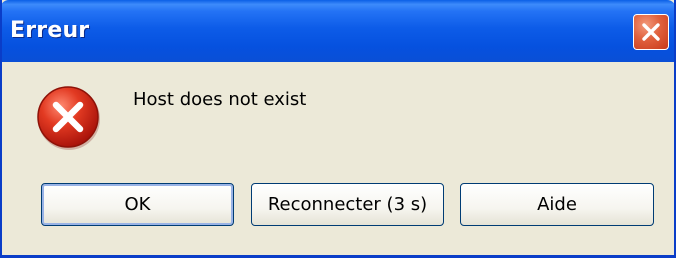 This screenshot has height=258, width=676. I want to click on error-icon, so click(68, 118).